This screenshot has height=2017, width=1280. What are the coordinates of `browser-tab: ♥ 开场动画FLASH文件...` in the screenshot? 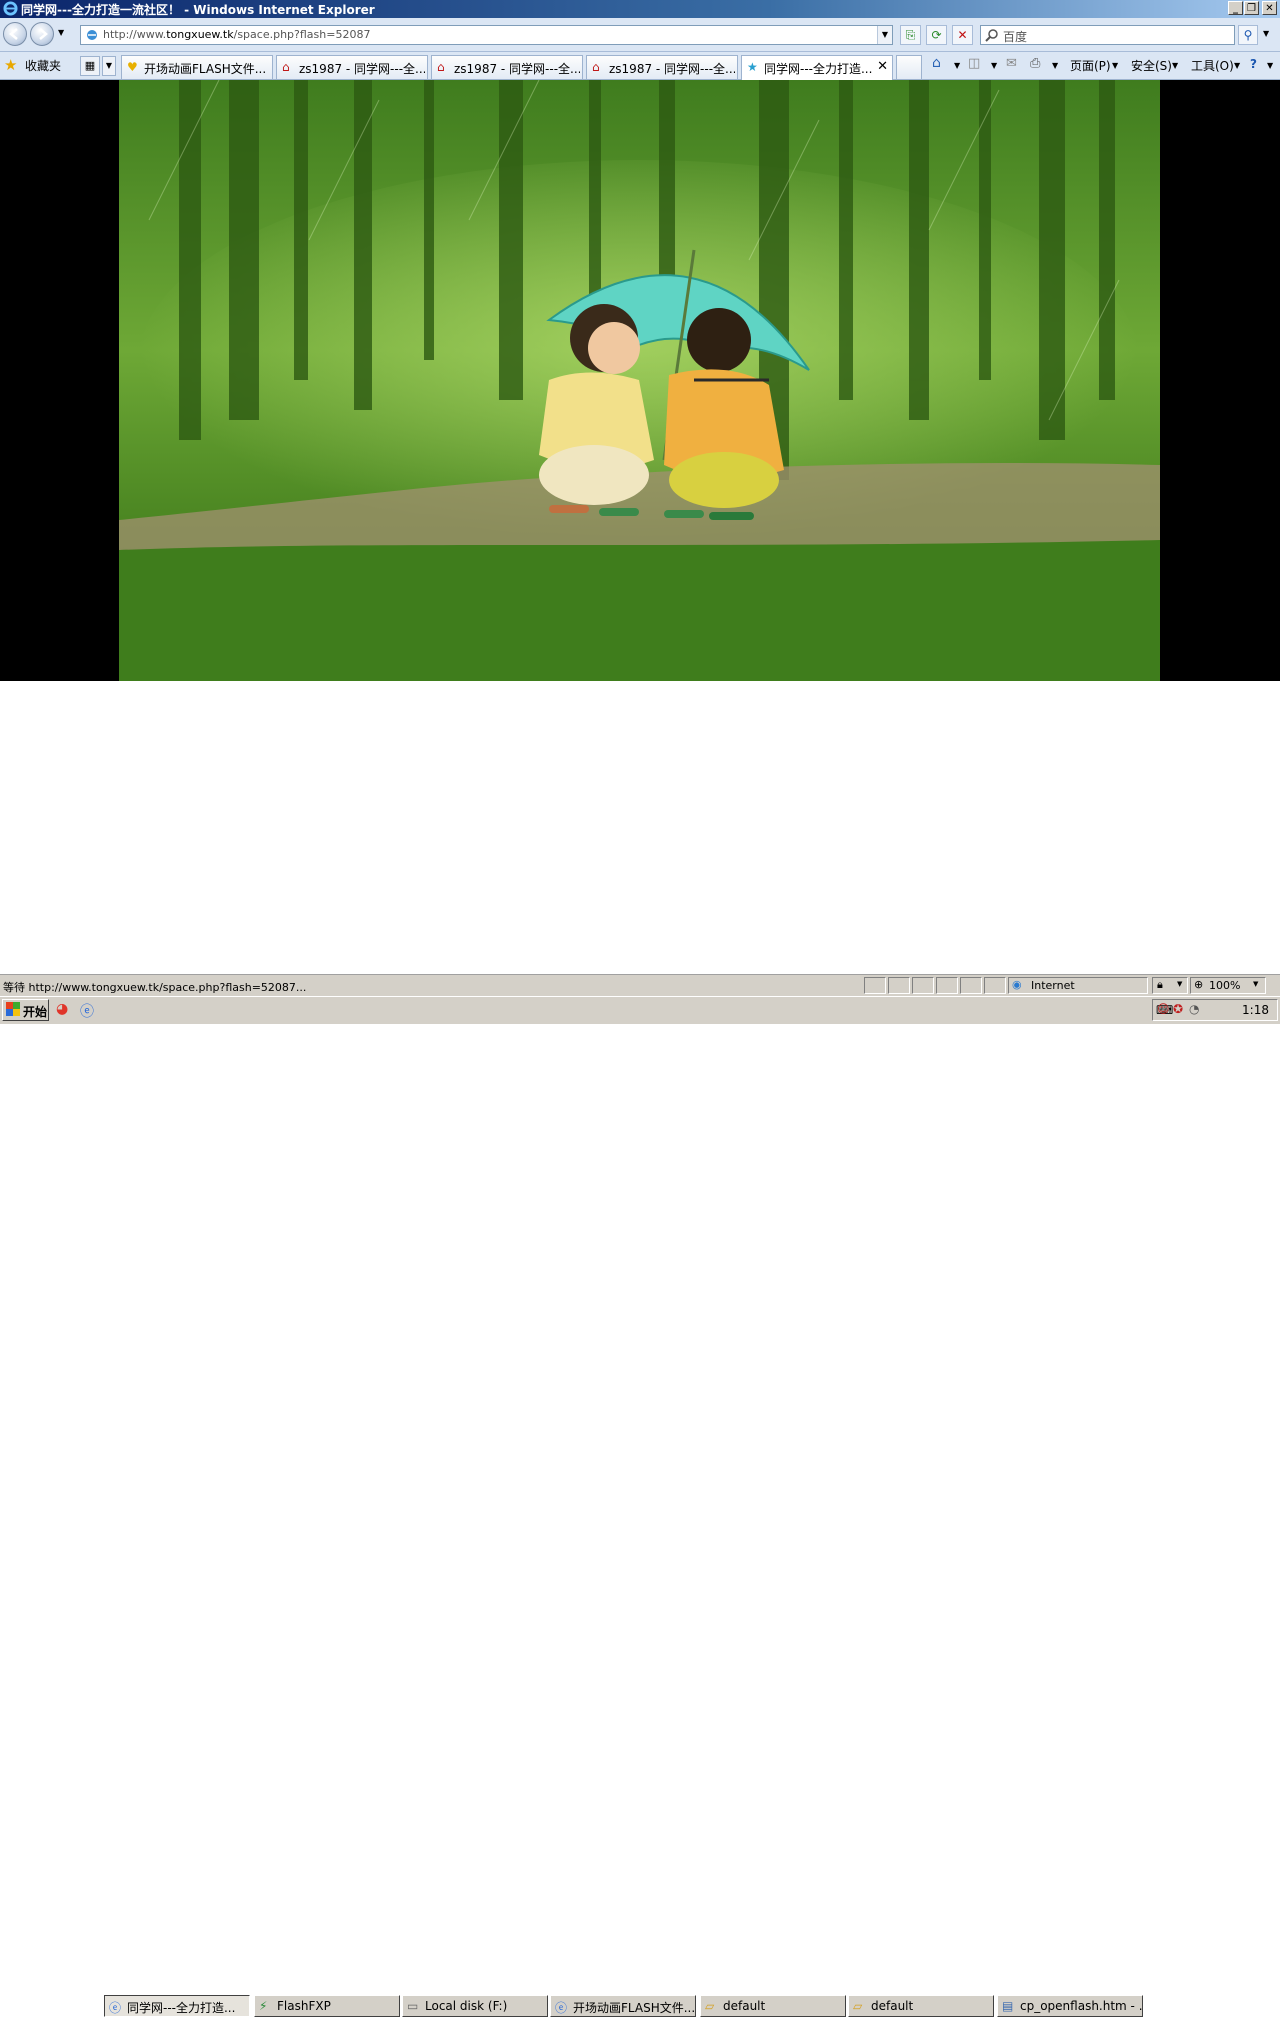 It's located at (197, 67).